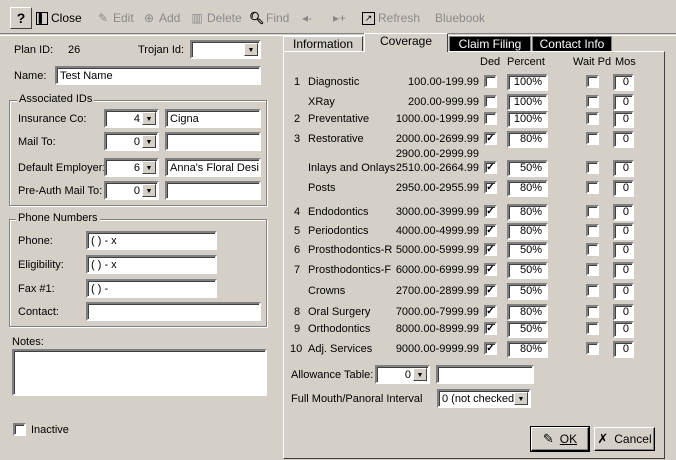 This screenshot has width=676, height=460. Describe the element at coordinates (484, 398) in the screenshot. I see `full-mouth-interval-combo: 0 (not checked) ▼` at that location.